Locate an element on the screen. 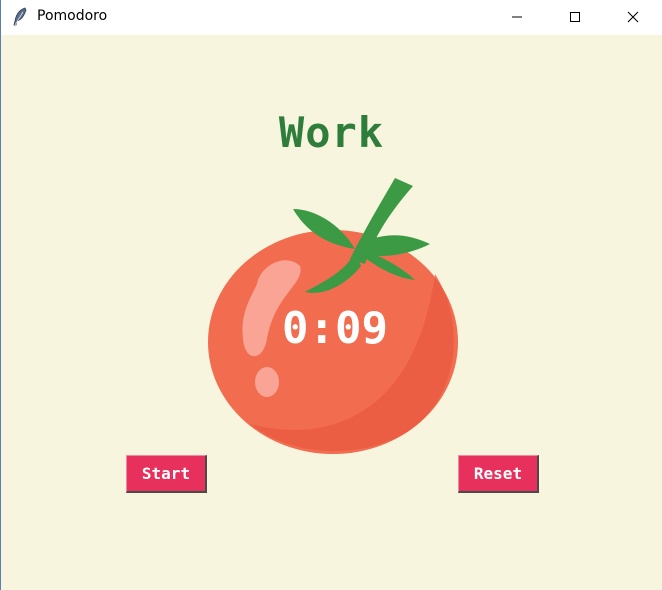  reset-button: Reset is located at coordinates (498, 474).